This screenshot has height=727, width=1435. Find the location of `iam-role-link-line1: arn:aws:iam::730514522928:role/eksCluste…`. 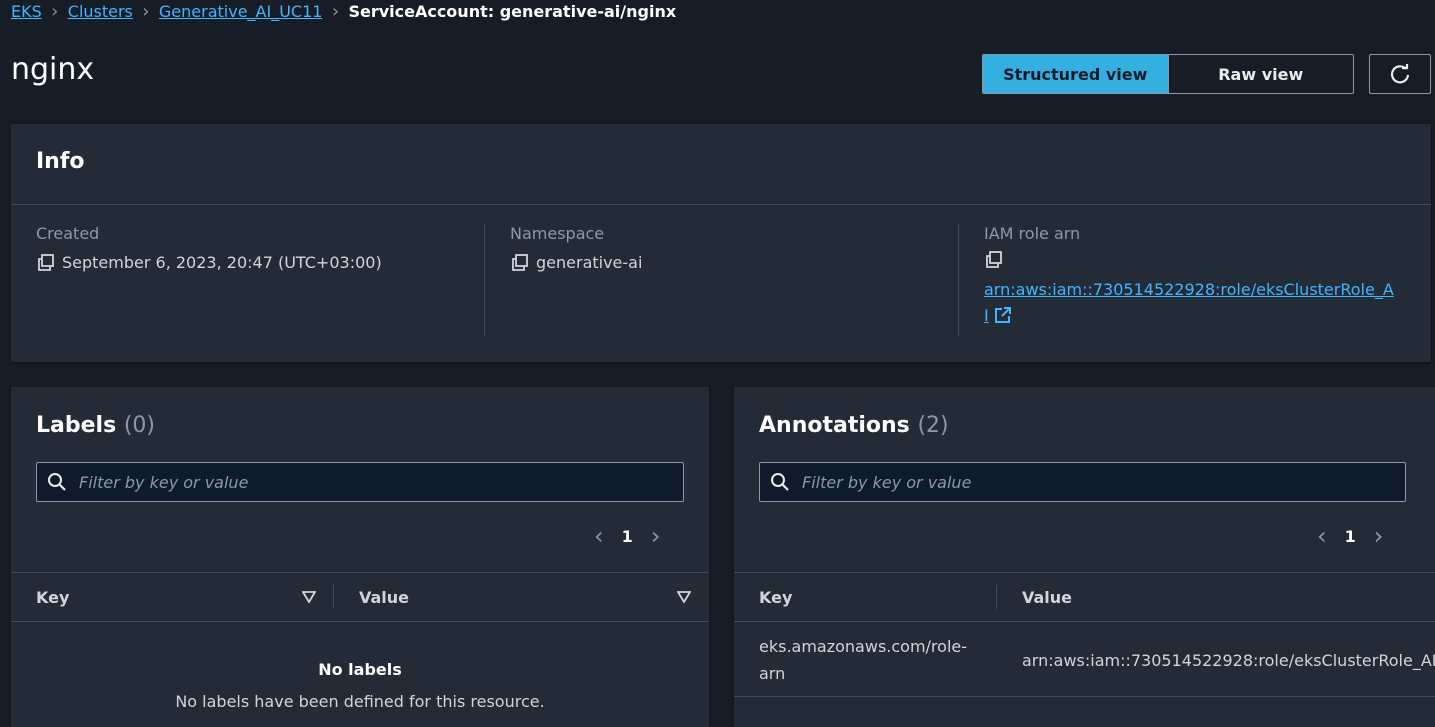

iam-role-link-line1: arn:aws:iam::730514522928:role/eksCluste… is located at coordinates (1189, 289).